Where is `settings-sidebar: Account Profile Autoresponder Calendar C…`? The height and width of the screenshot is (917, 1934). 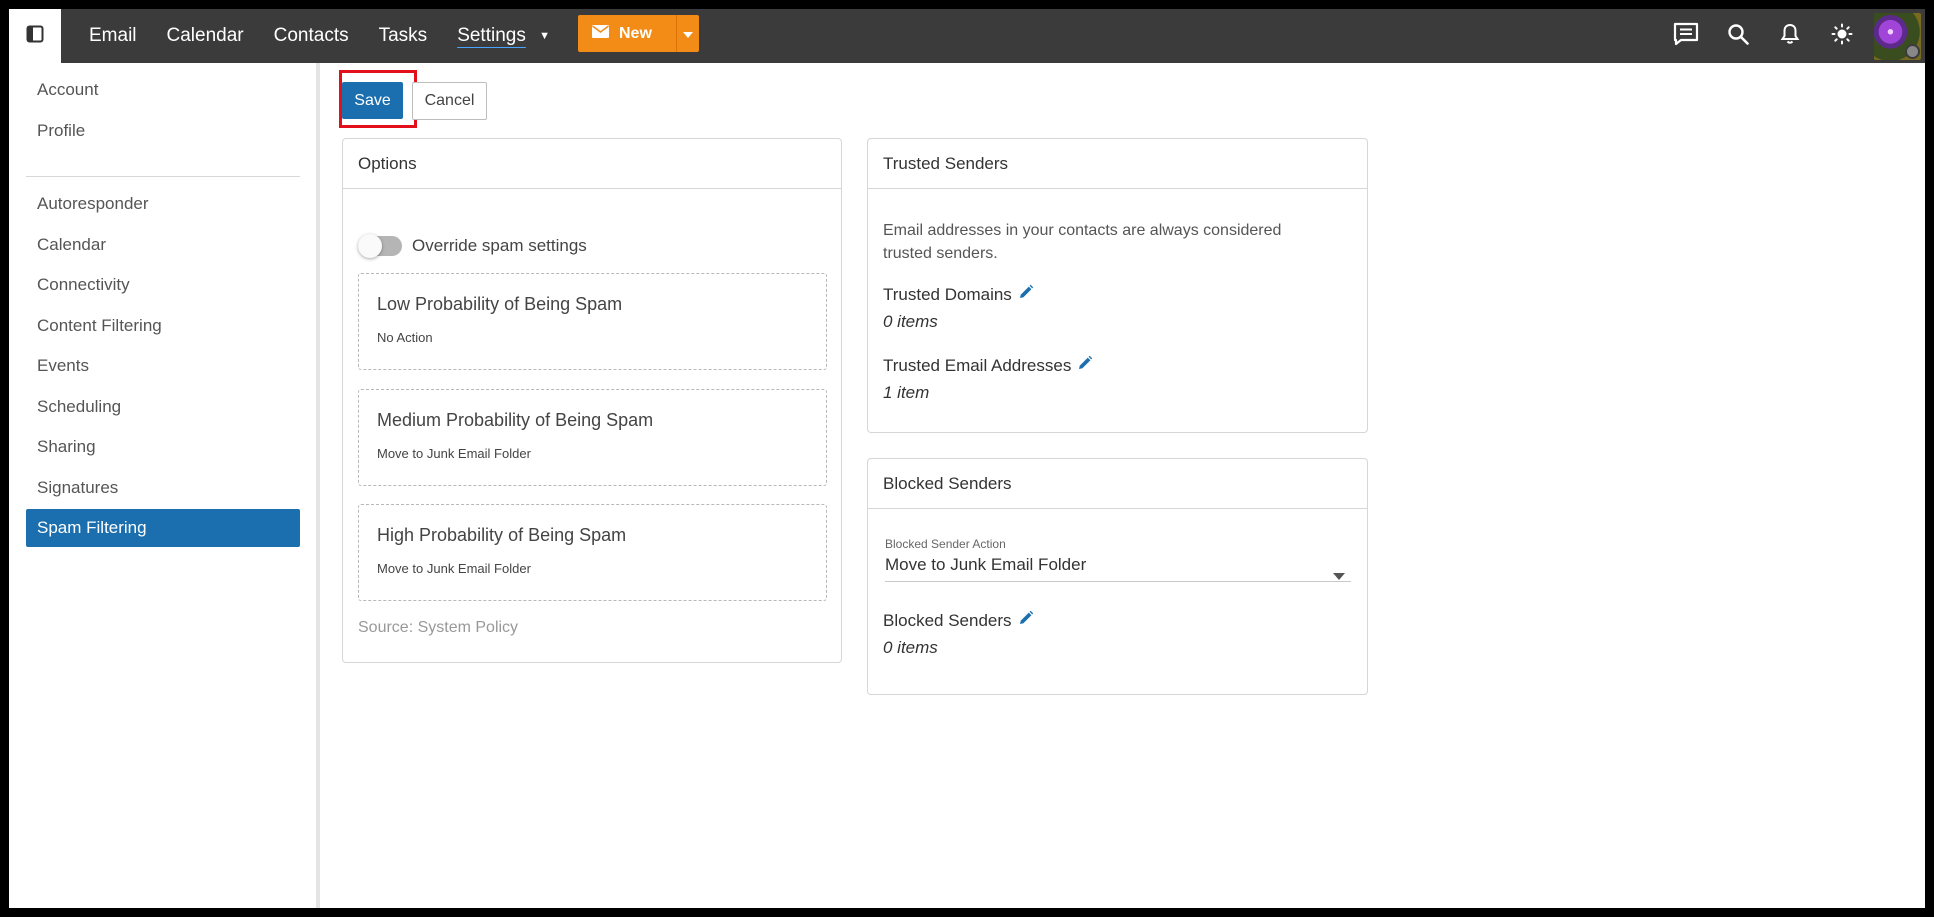
settings-sidebar: Account Profile Autoresponder Calendar C… is located at coordinates (163, 485).